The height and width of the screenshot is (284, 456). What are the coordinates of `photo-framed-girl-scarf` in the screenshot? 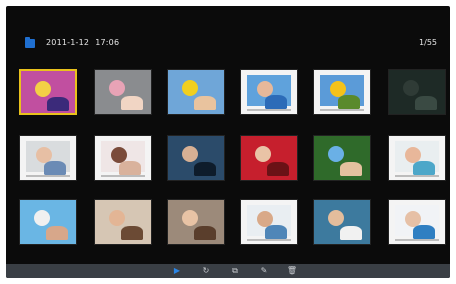 It's located at (417, 158).